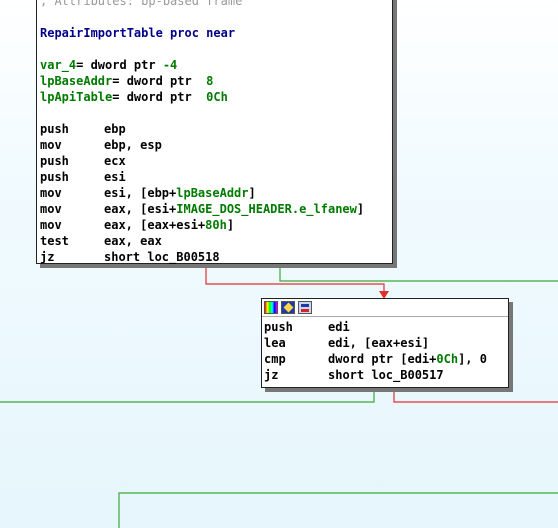 The height and width of the screenshot is (528, 558). I want to click on instruction-operand: ebp, esp, so click(133, 145).